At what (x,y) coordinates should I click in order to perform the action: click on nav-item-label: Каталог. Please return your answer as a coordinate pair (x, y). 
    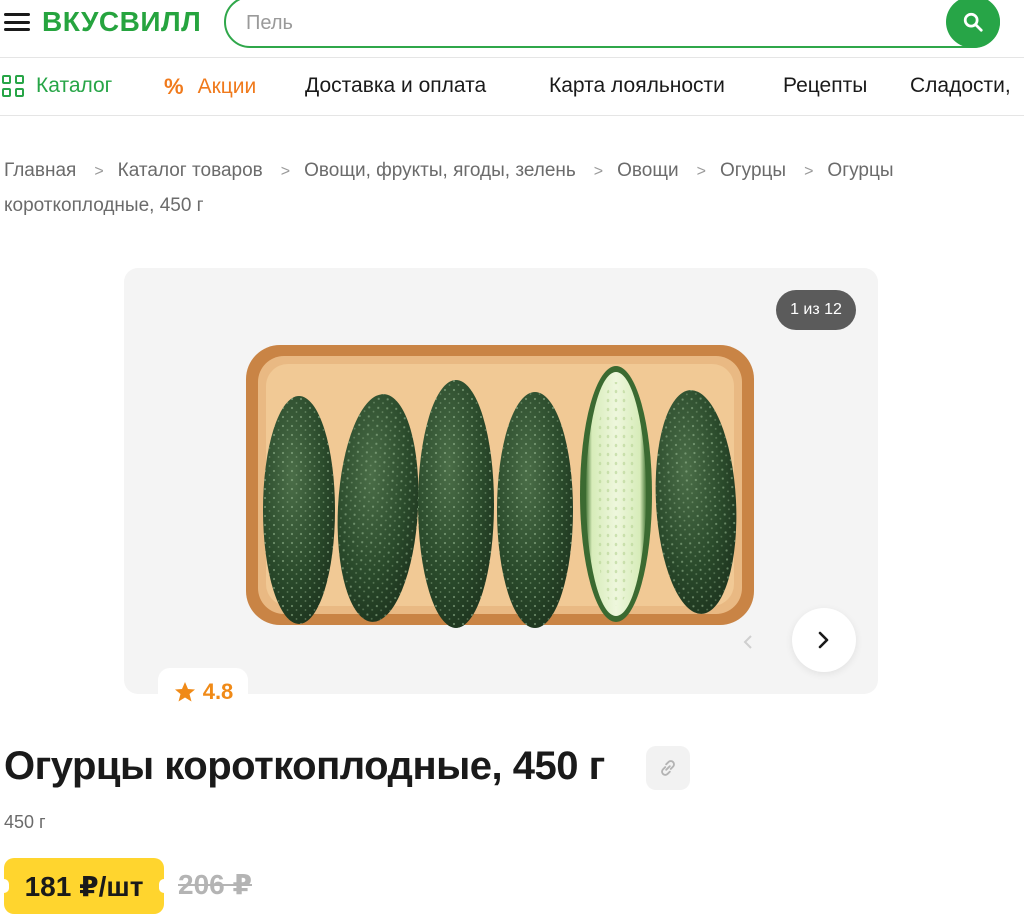
    Looking at the image, I should click on (74, 85).